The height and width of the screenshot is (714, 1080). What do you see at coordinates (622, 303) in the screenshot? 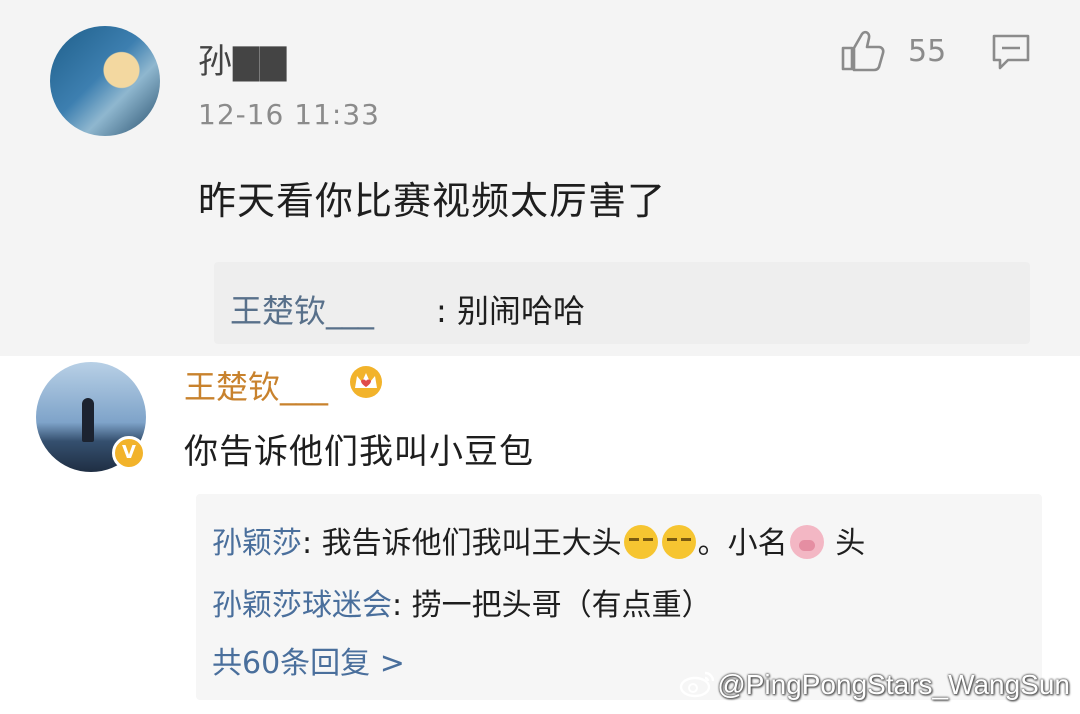
I see `reply-preview: 王楚钦___ : 别闹哈哈` at bounding box center [622, 303].